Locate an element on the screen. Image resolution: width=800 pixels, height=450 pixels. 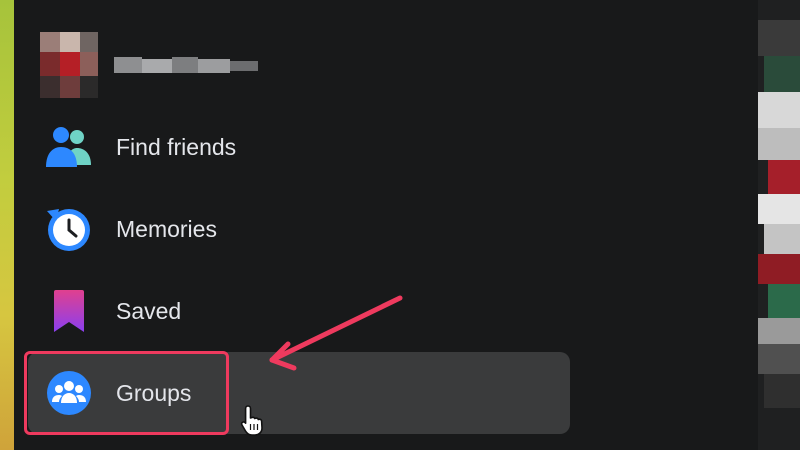
profile-name-redacted is located at coordinates (186, 65).